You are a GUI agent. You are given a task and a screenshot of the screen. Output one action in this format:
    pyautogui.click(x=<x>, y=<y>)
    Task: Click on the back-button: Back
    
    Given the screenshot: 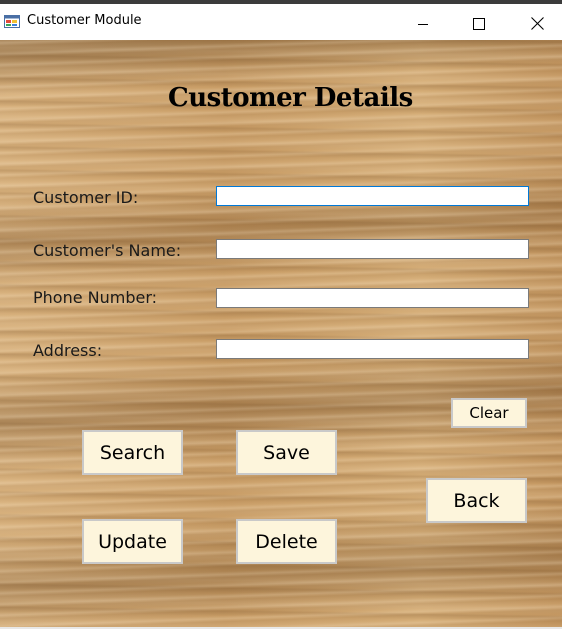 What is the action you would take?
    pyautogui.click(x=476, y=500)
    